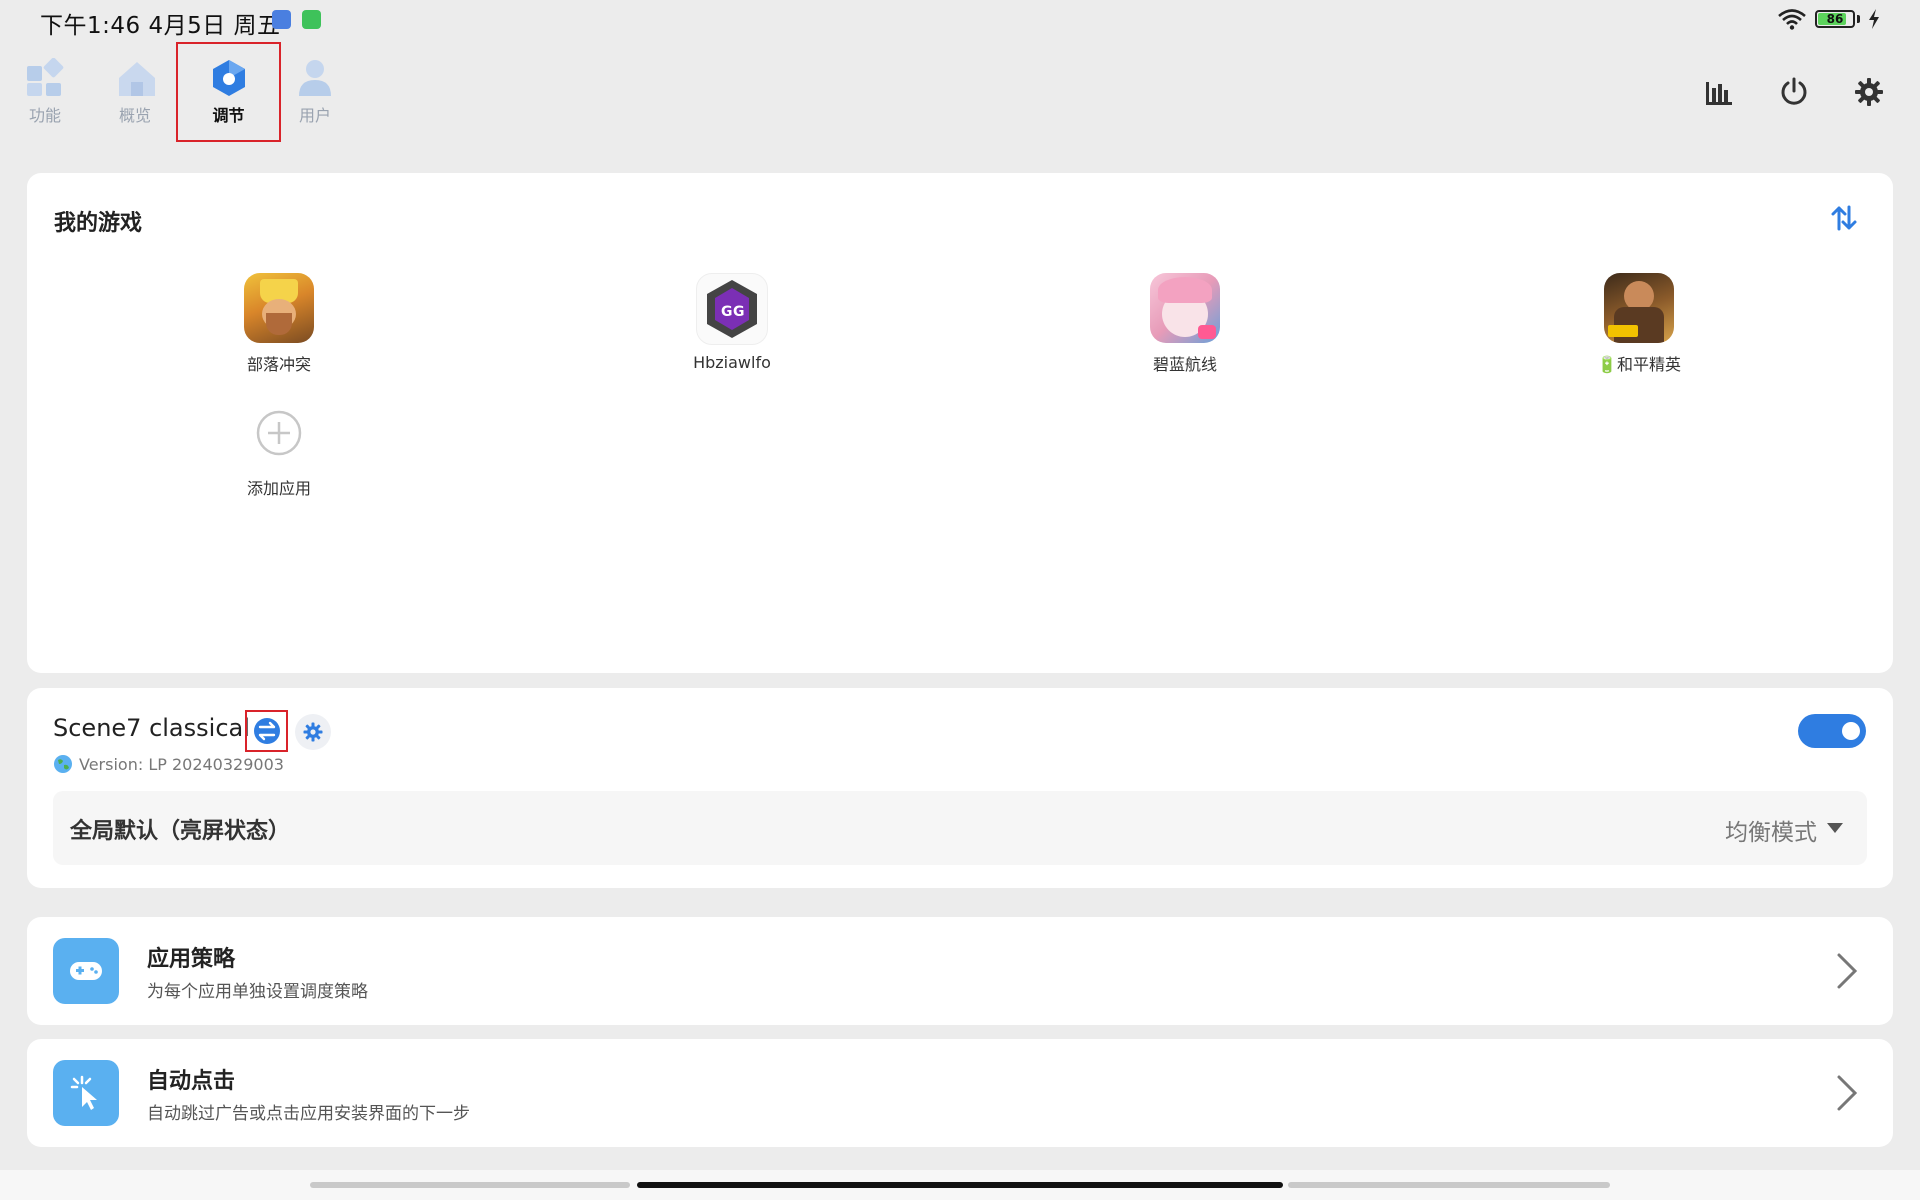 Image resolution: width=1920 pixels, height=1200 pixels. I want to click on tab-overview: 概览, so click(135, 94).